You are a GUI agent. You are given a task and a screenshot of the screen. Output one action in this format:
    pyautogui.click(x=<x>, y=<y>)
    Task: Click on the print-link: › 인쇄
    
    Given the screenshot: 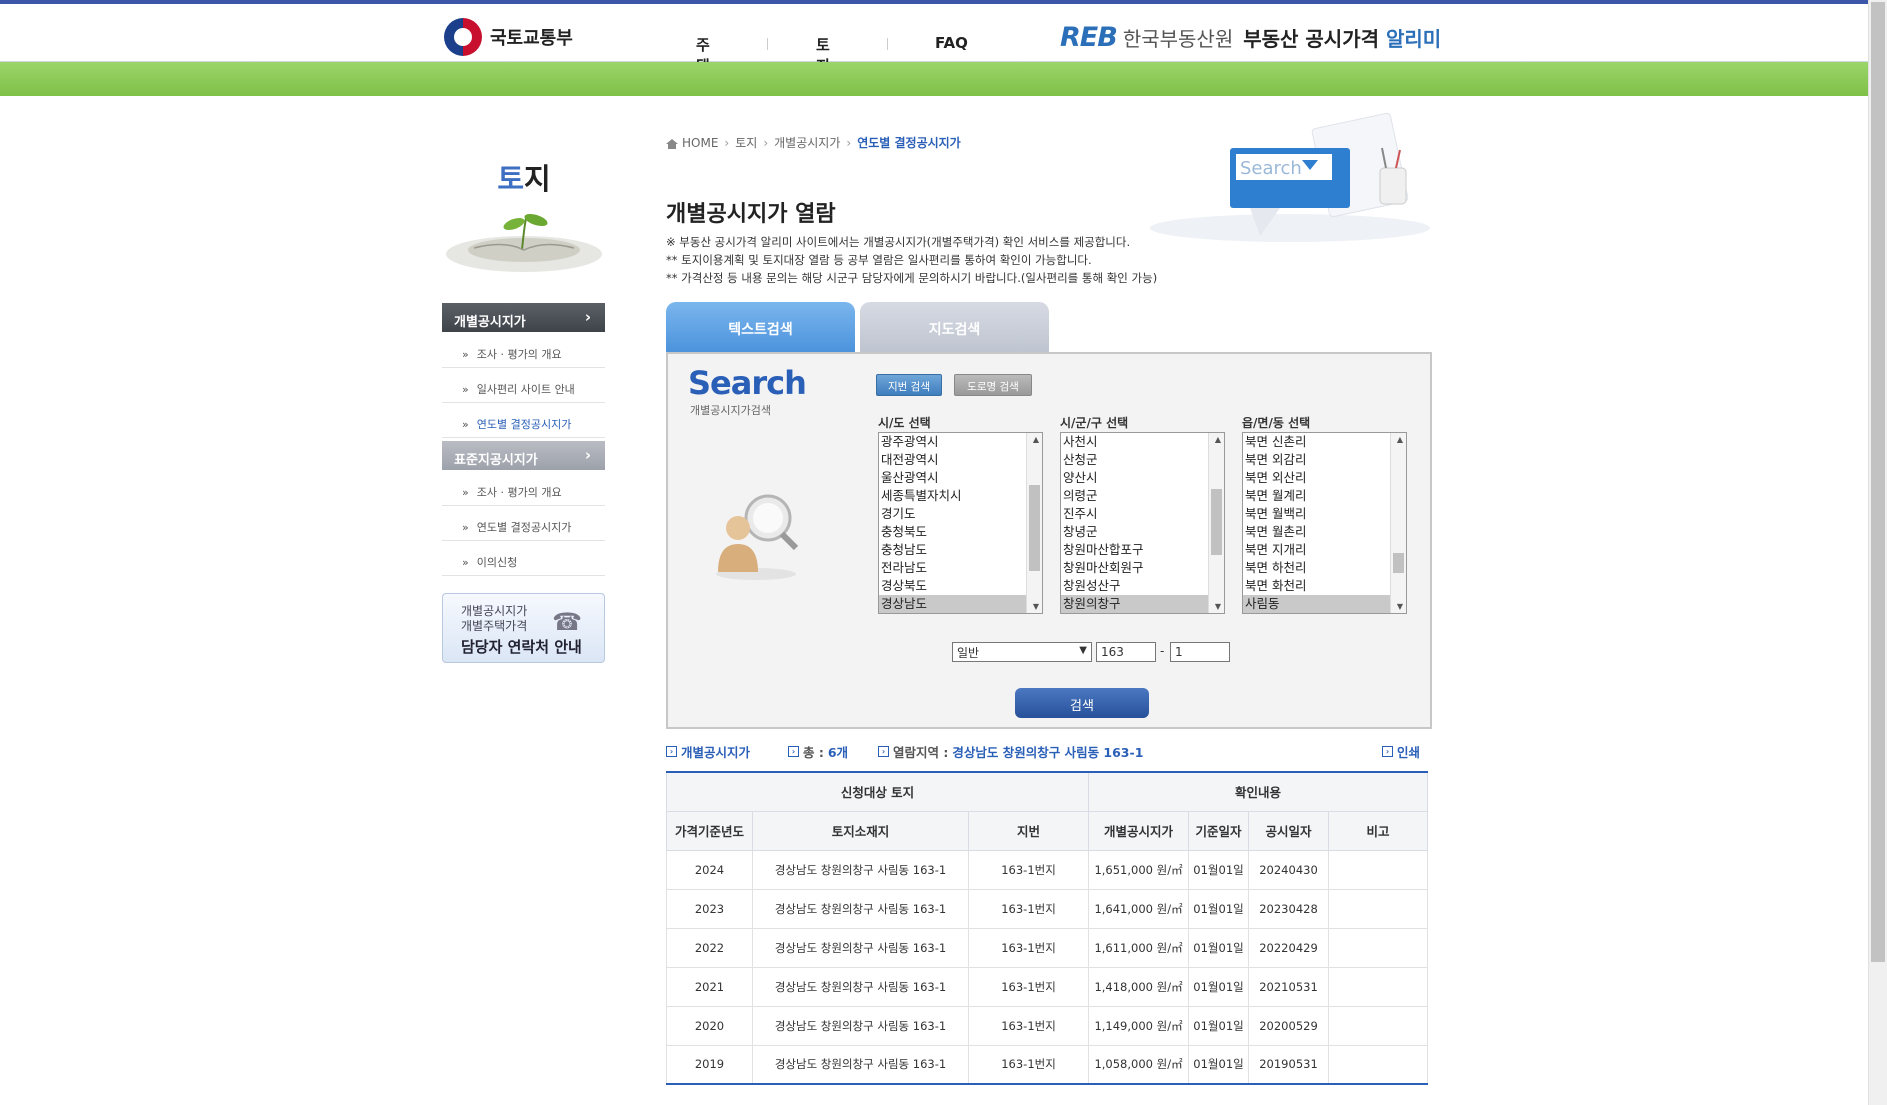 What is the action you would take?
    pyautogui.click(x=1401, y=751)
    